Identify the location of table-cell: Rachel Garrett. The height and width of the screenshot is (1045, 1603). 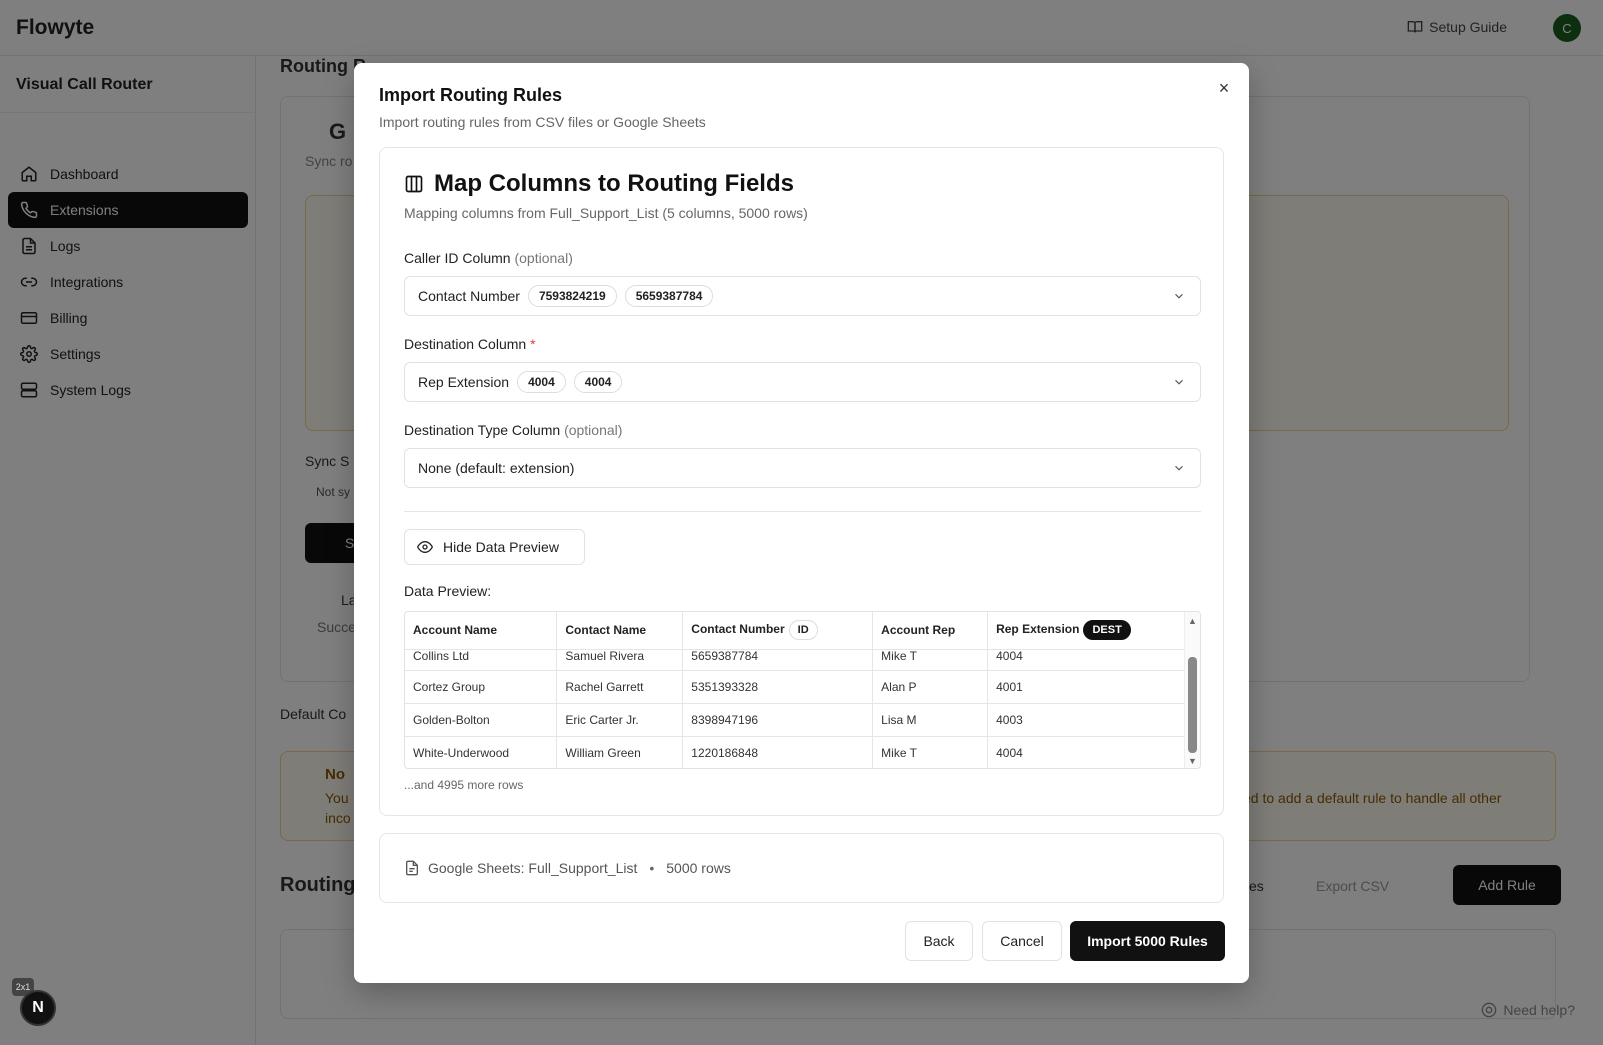
(620, 687).